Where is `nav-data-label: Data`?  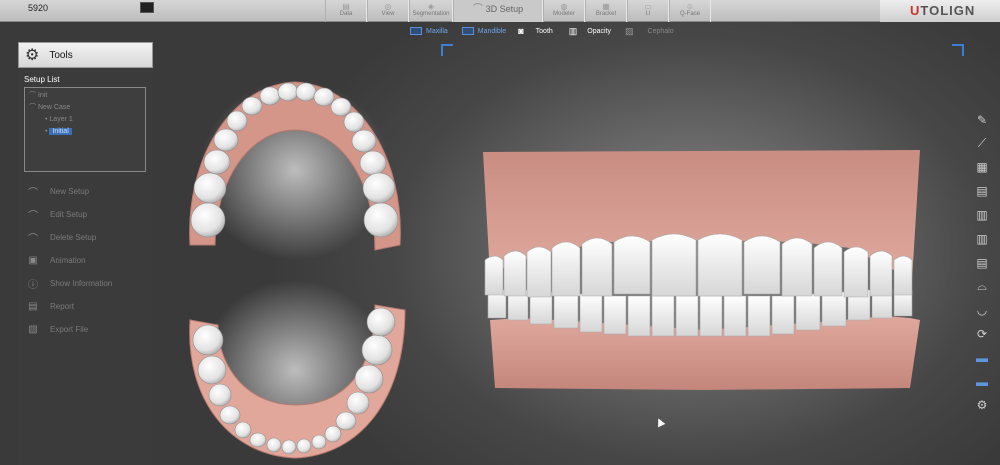 nav-data-label: Data is located at coordinates (346, 14).